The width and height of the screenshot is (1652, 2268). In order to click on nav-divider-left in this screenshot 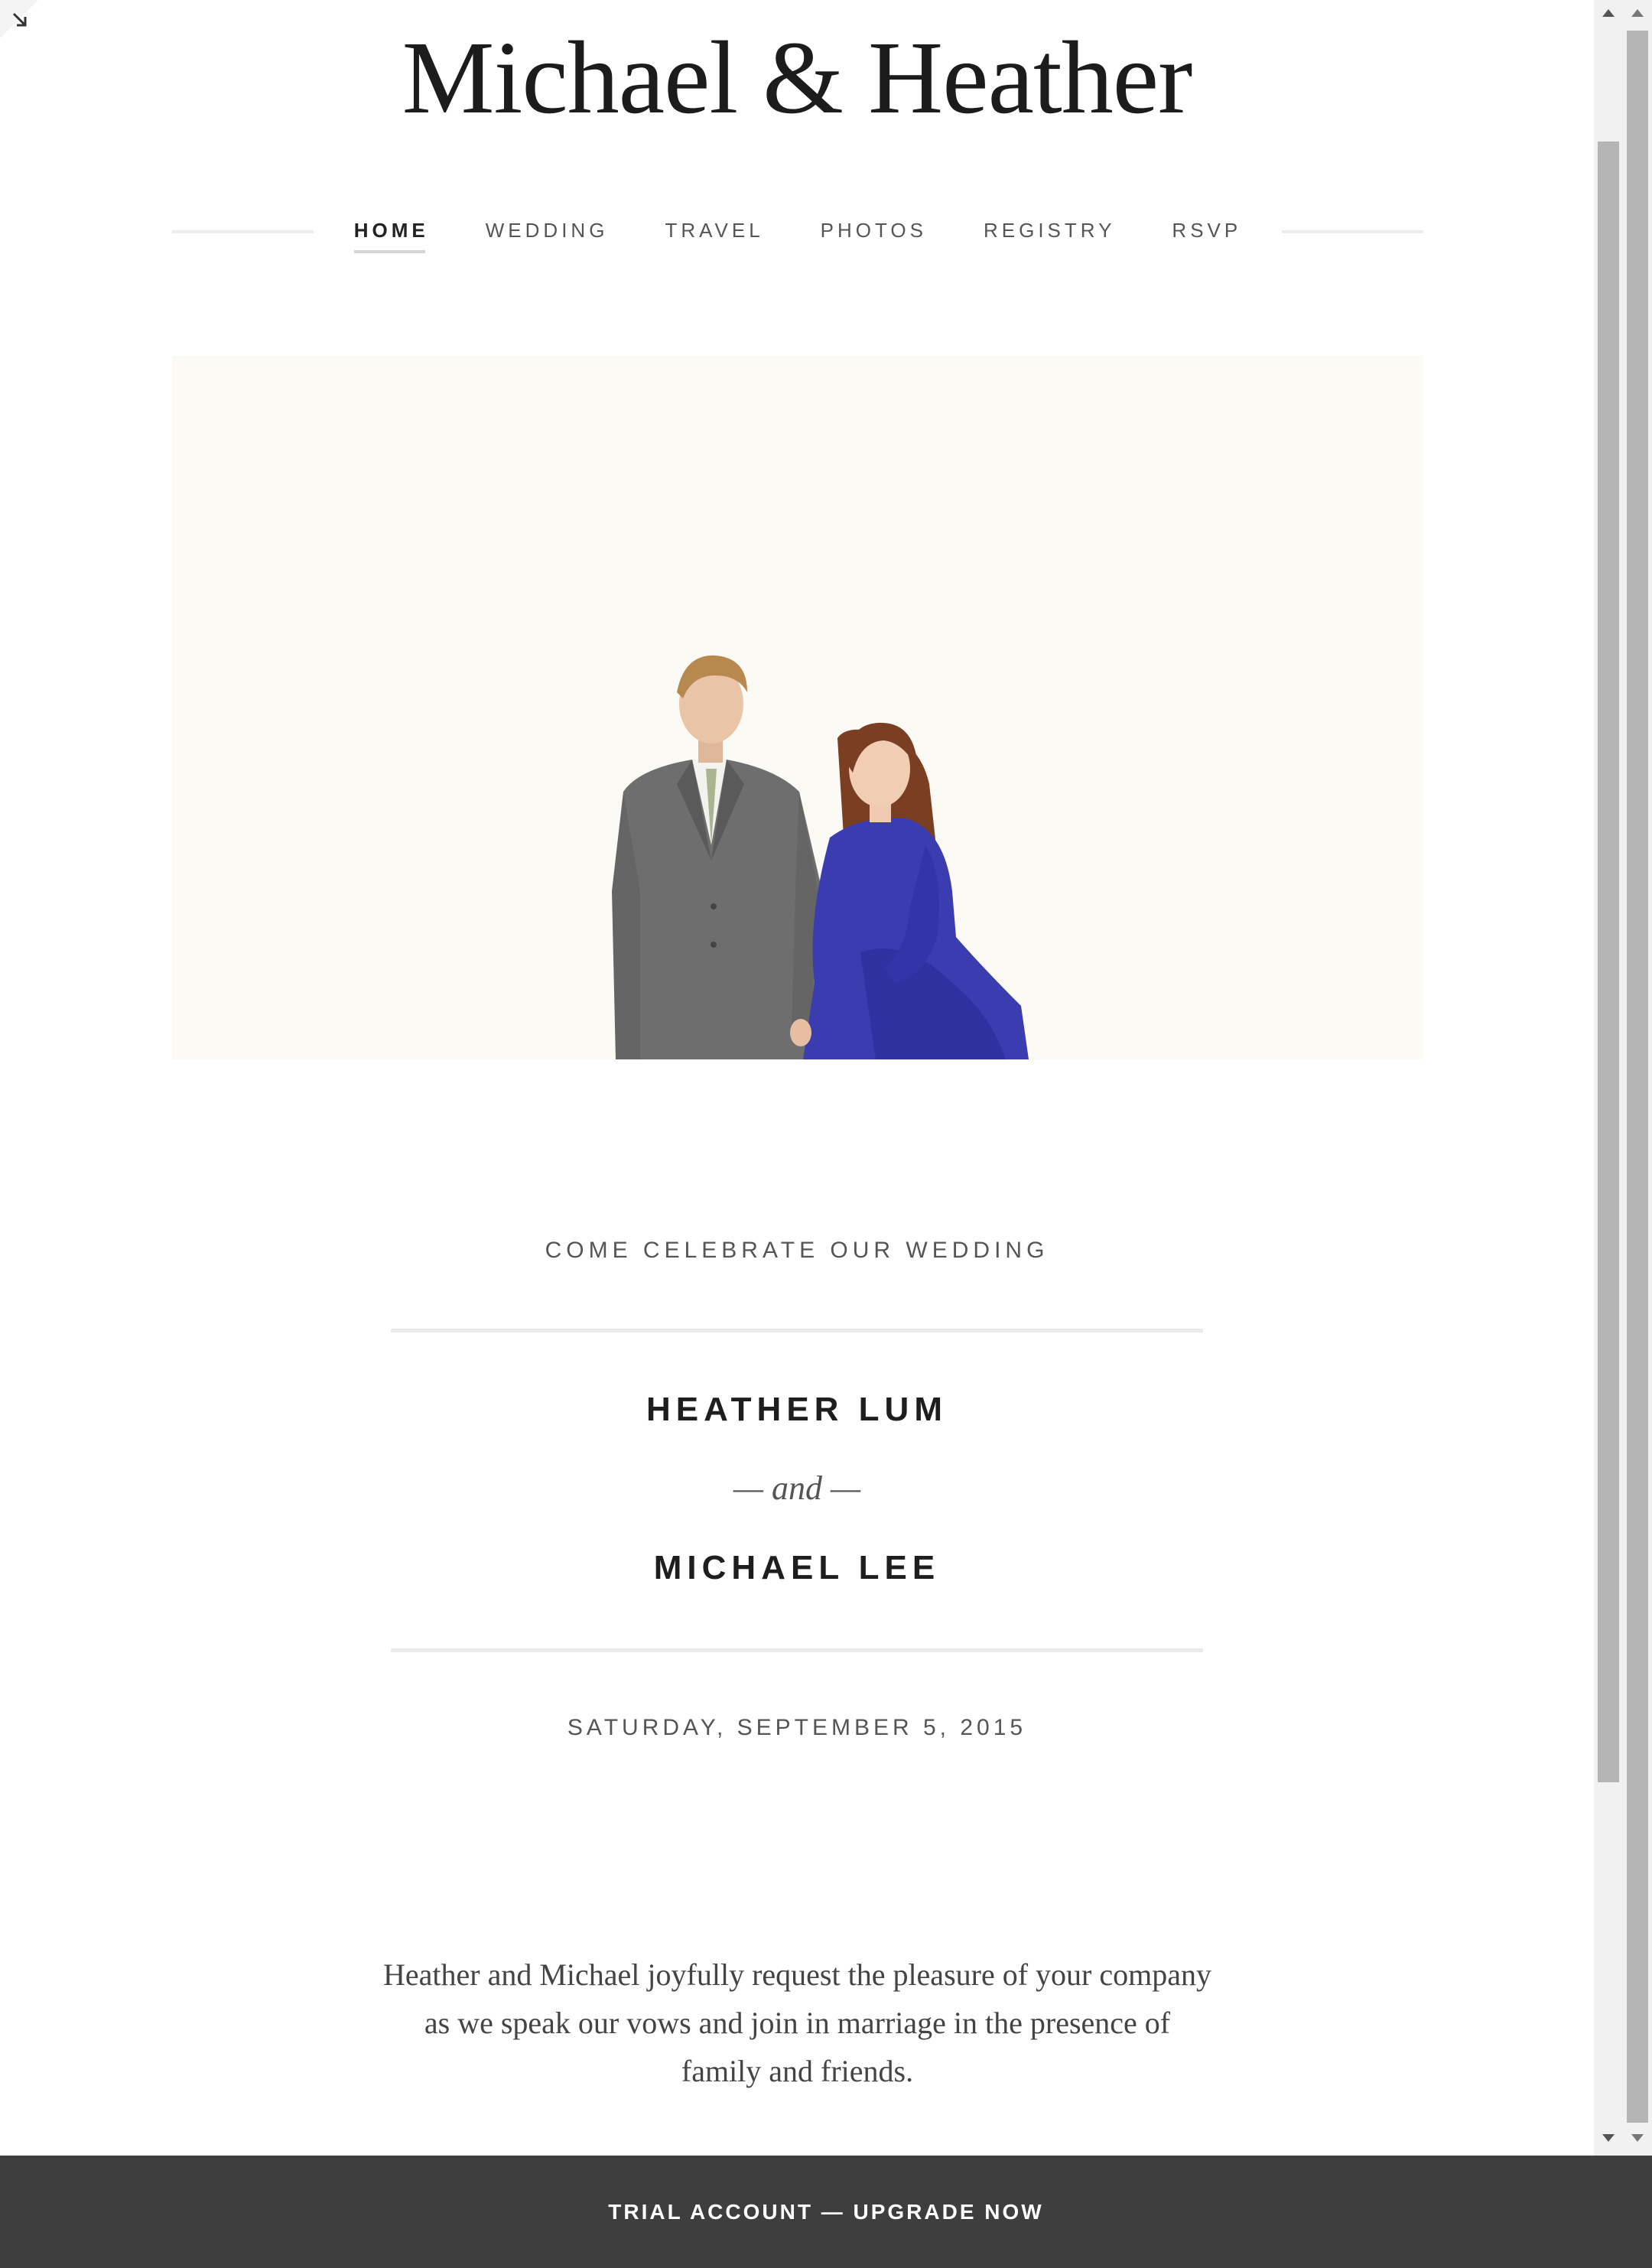, I will do `click(243, 231)`.